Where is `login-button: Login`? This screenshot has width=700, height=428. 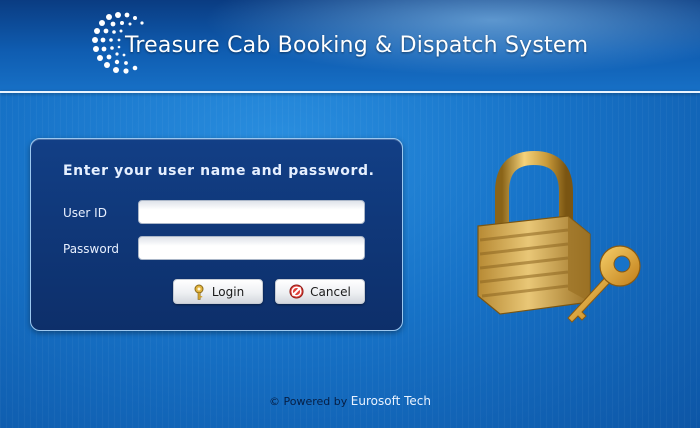 login-button: Login is located at coordinates (218, 291).